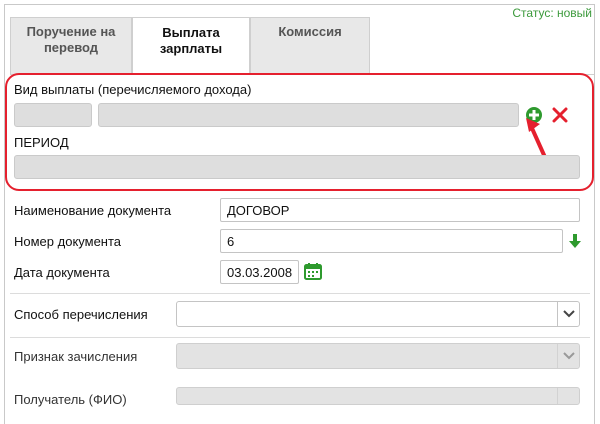 This screenshot has width=600, height=424. What do you see at coordinates (391, 241) in the screenshot?
I see `doc-number-input: 6` at bounding box center [391, 241].